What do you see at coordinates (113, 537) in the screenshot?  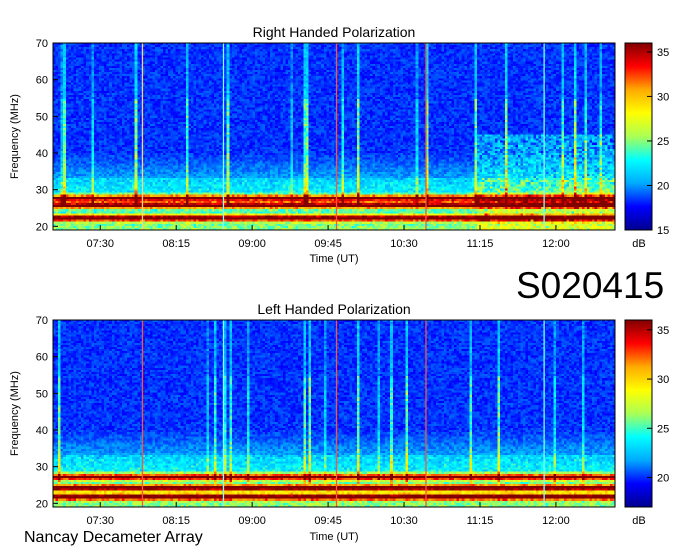 I see `instrument-name: Nancay Decameter Array` at bounding box center [113, 537].